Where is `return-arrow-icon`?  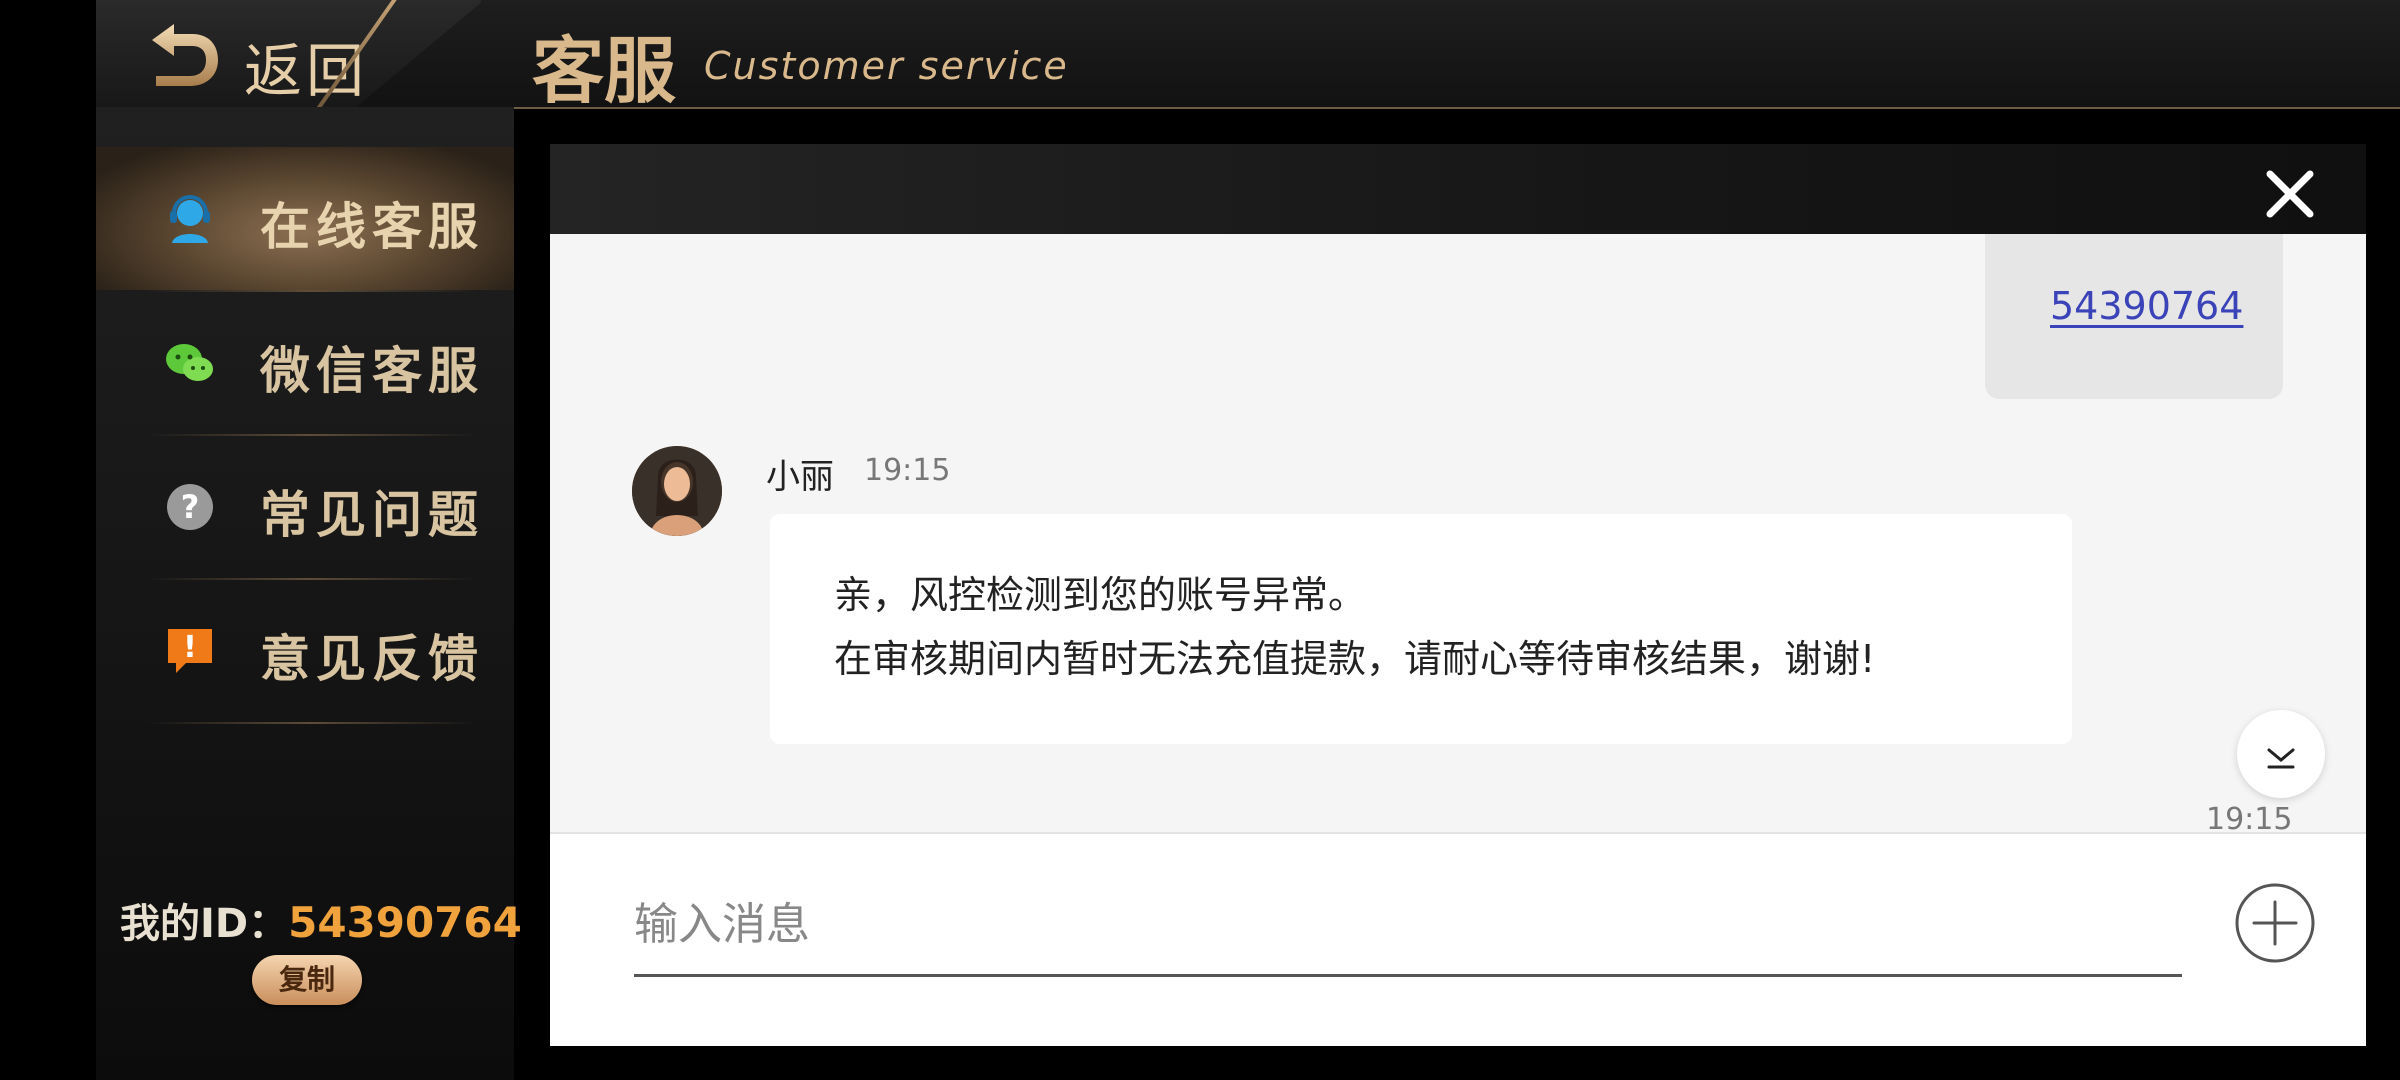 return-arrow-icon is located at coordinates (185, 55).